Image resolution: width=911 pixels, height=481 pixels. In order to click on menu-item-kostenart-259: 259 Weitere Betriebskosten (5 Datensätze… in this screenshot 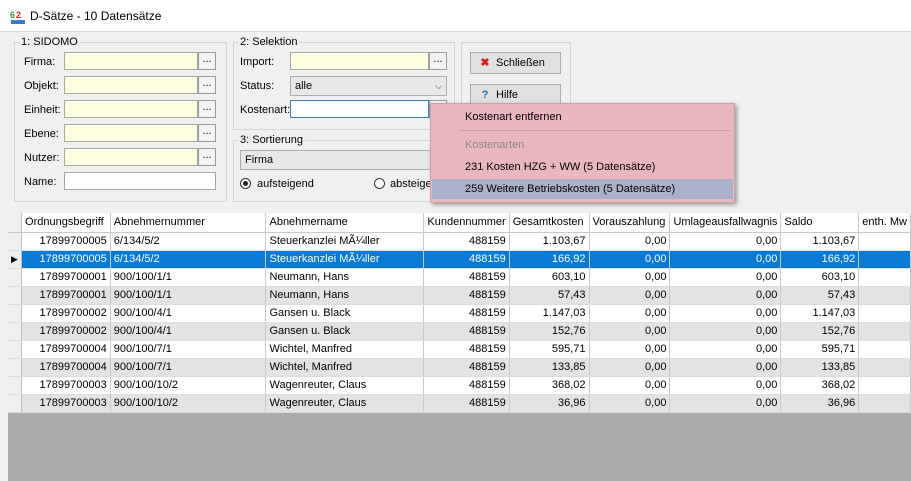, I will do `click(582, 189)`.